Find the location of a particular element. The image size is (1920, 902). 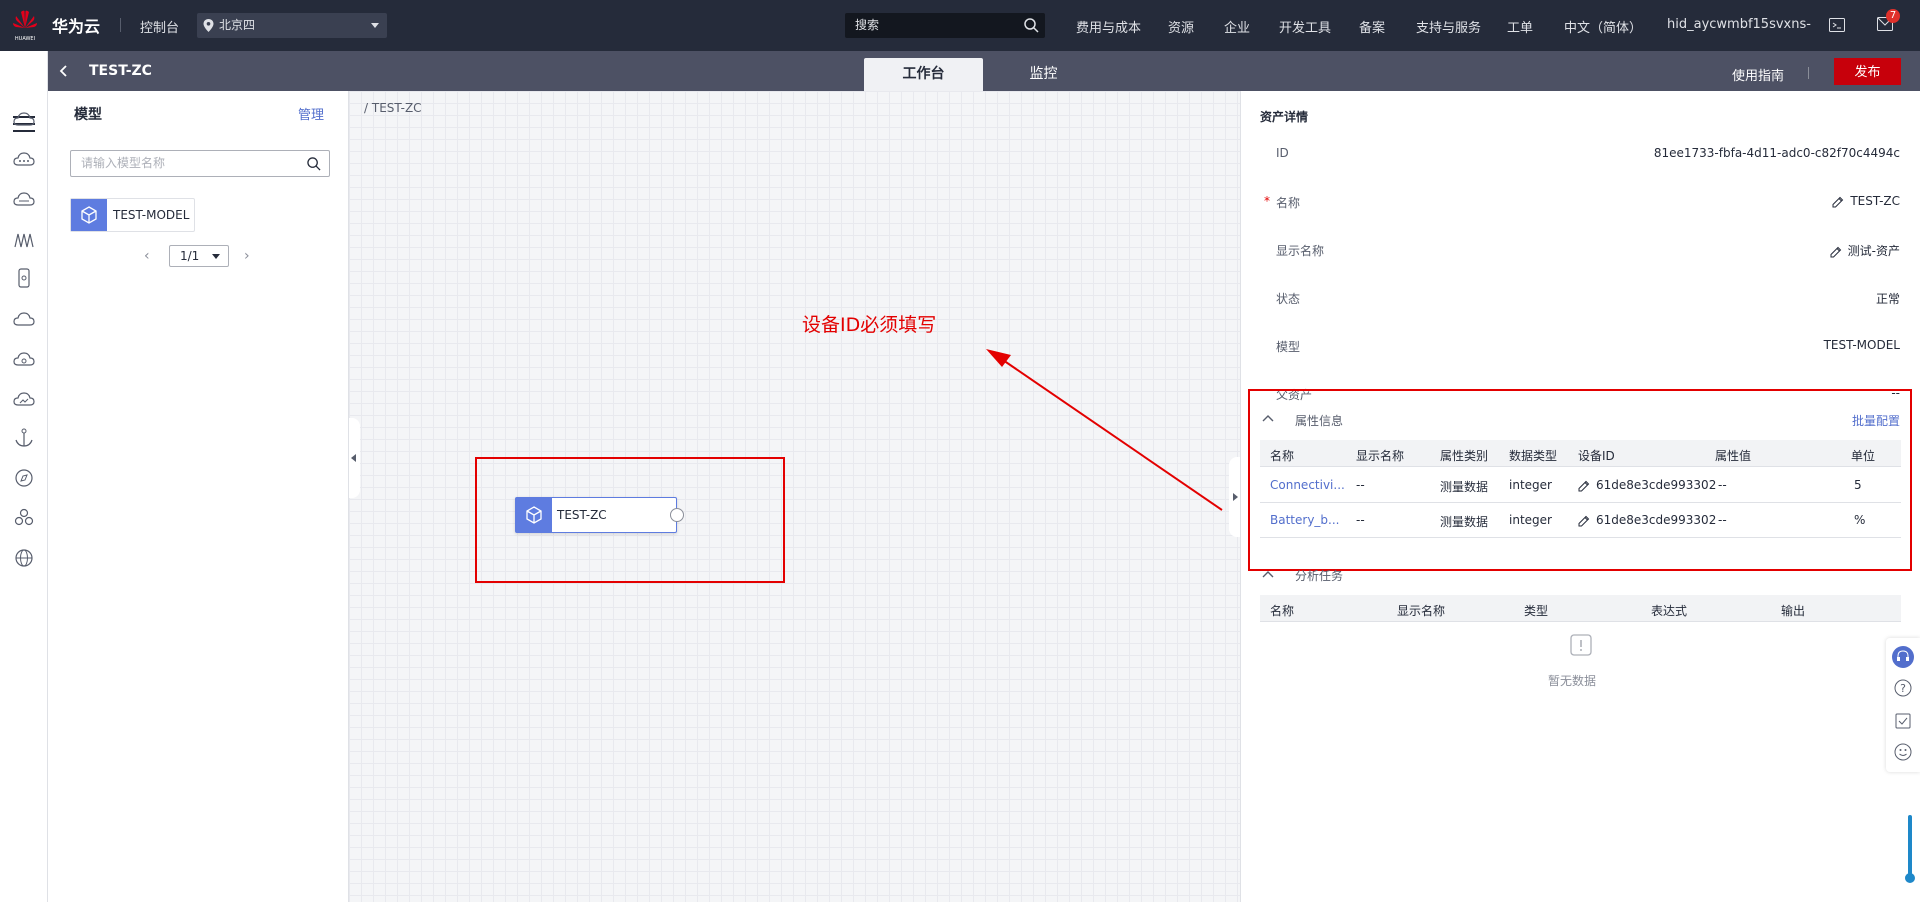

global-search: 搜索 is located at coordinates (945, 25).